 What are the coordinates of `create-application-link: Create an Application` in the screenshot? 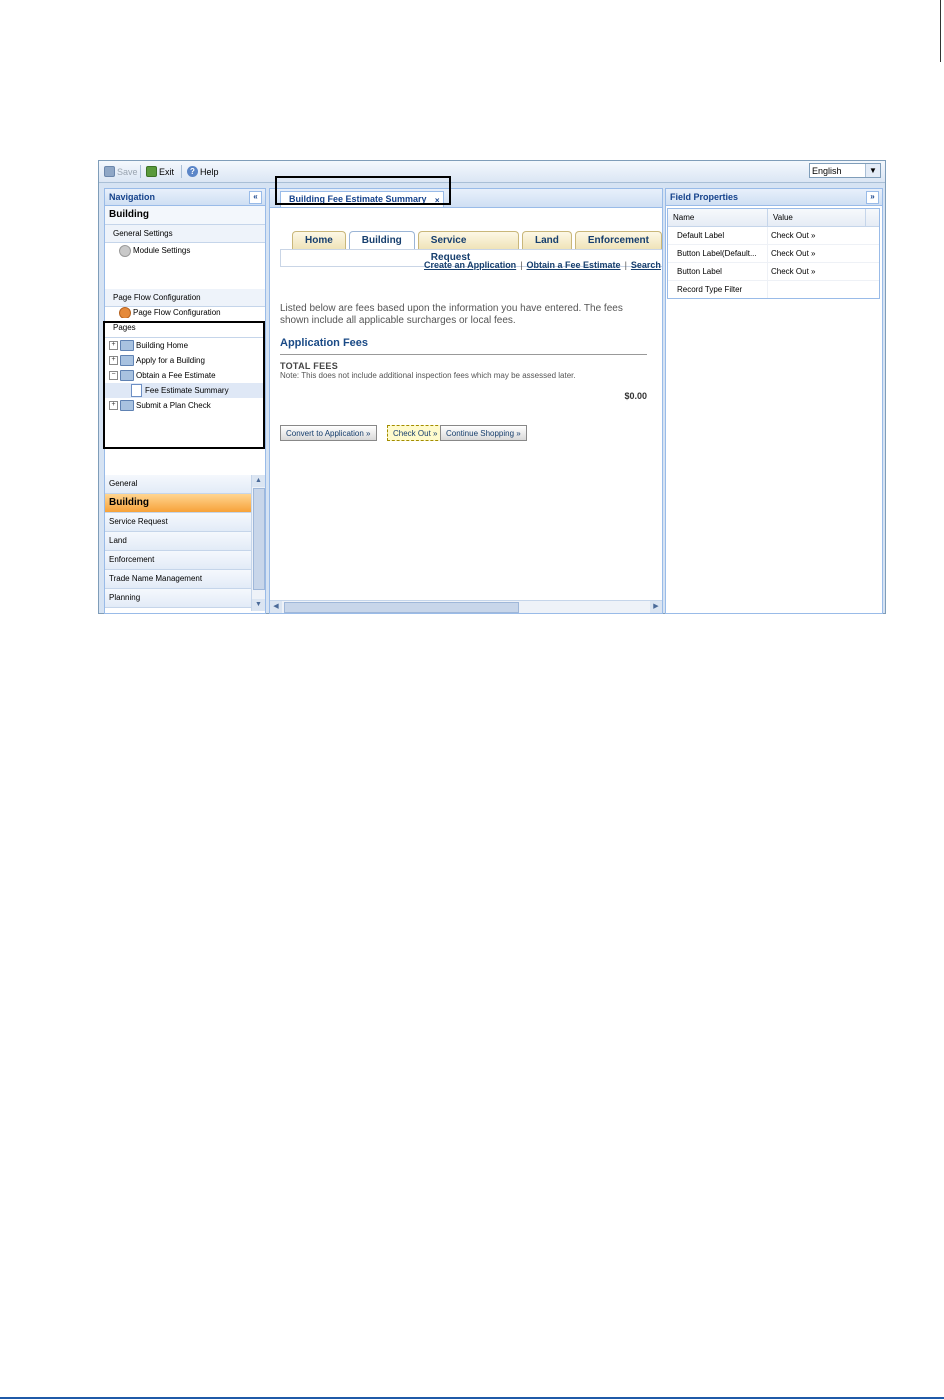 It's located at (470, 265).